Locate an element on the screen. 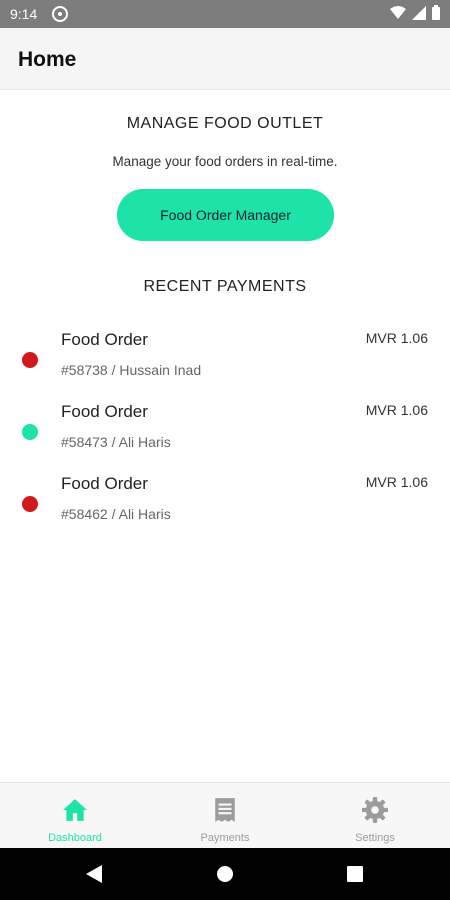  payment-subtitle: #58462 / Ali Haris is located at coordinates (116, 514).